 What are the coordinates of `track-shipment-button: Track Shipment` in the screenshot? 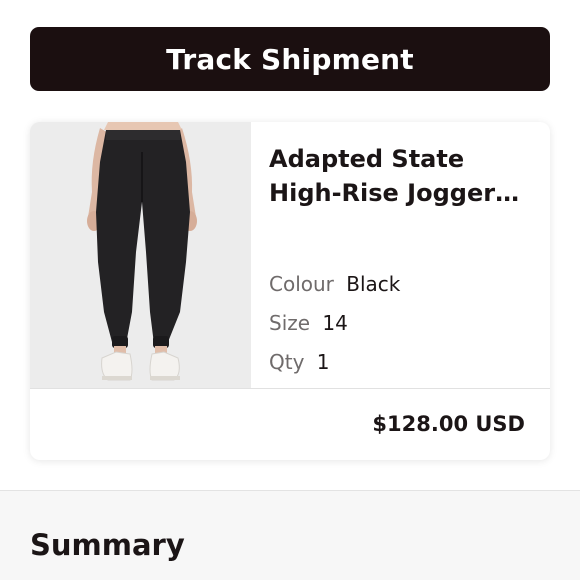 It's located at (290, 59).